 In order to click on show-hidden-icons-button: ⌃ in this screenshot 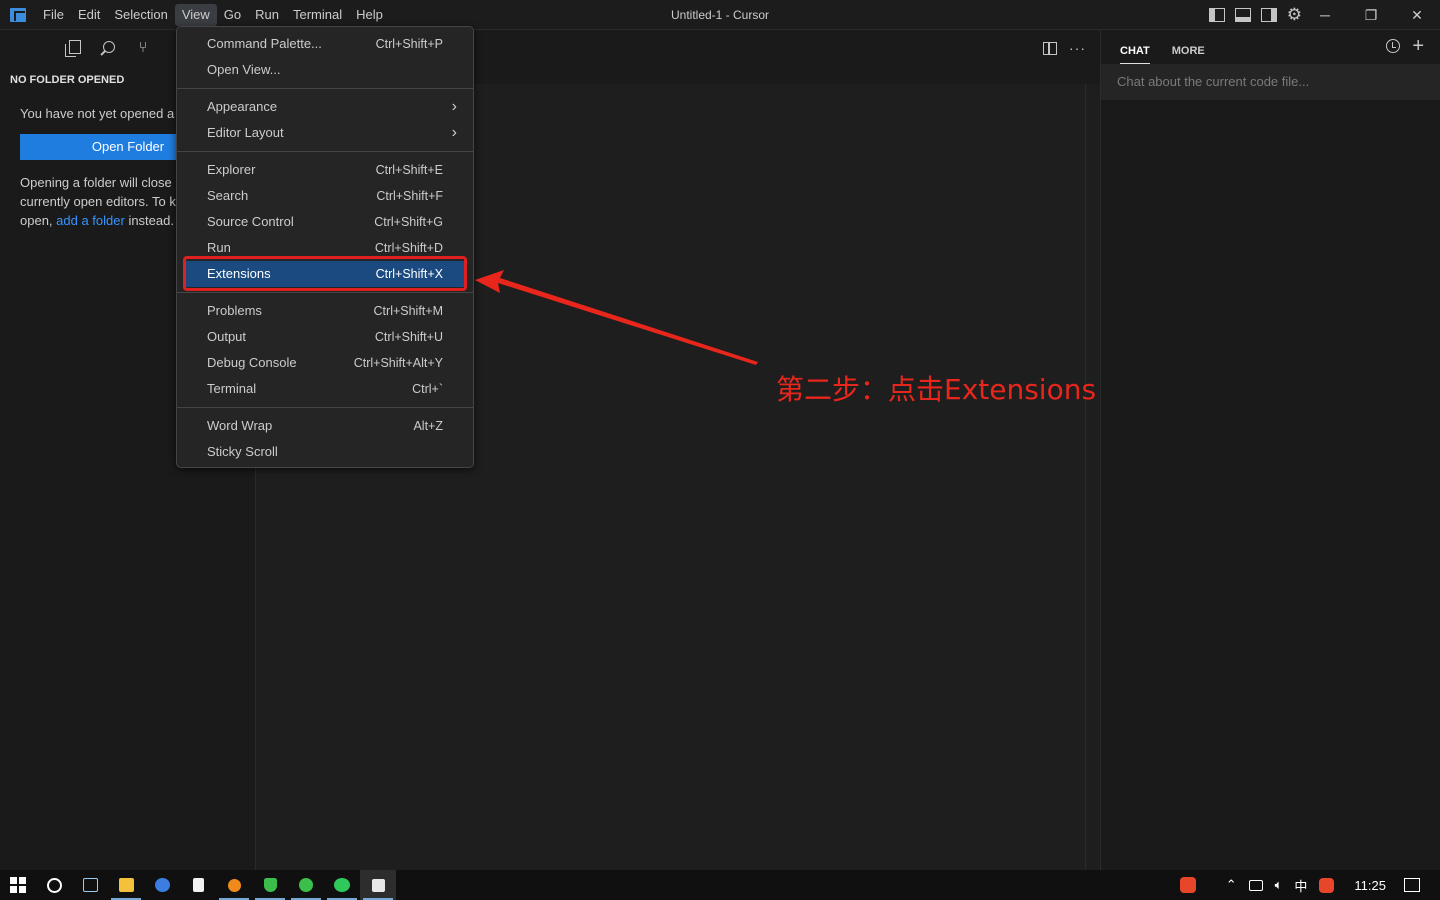, I will do `click(1231, 885)`.